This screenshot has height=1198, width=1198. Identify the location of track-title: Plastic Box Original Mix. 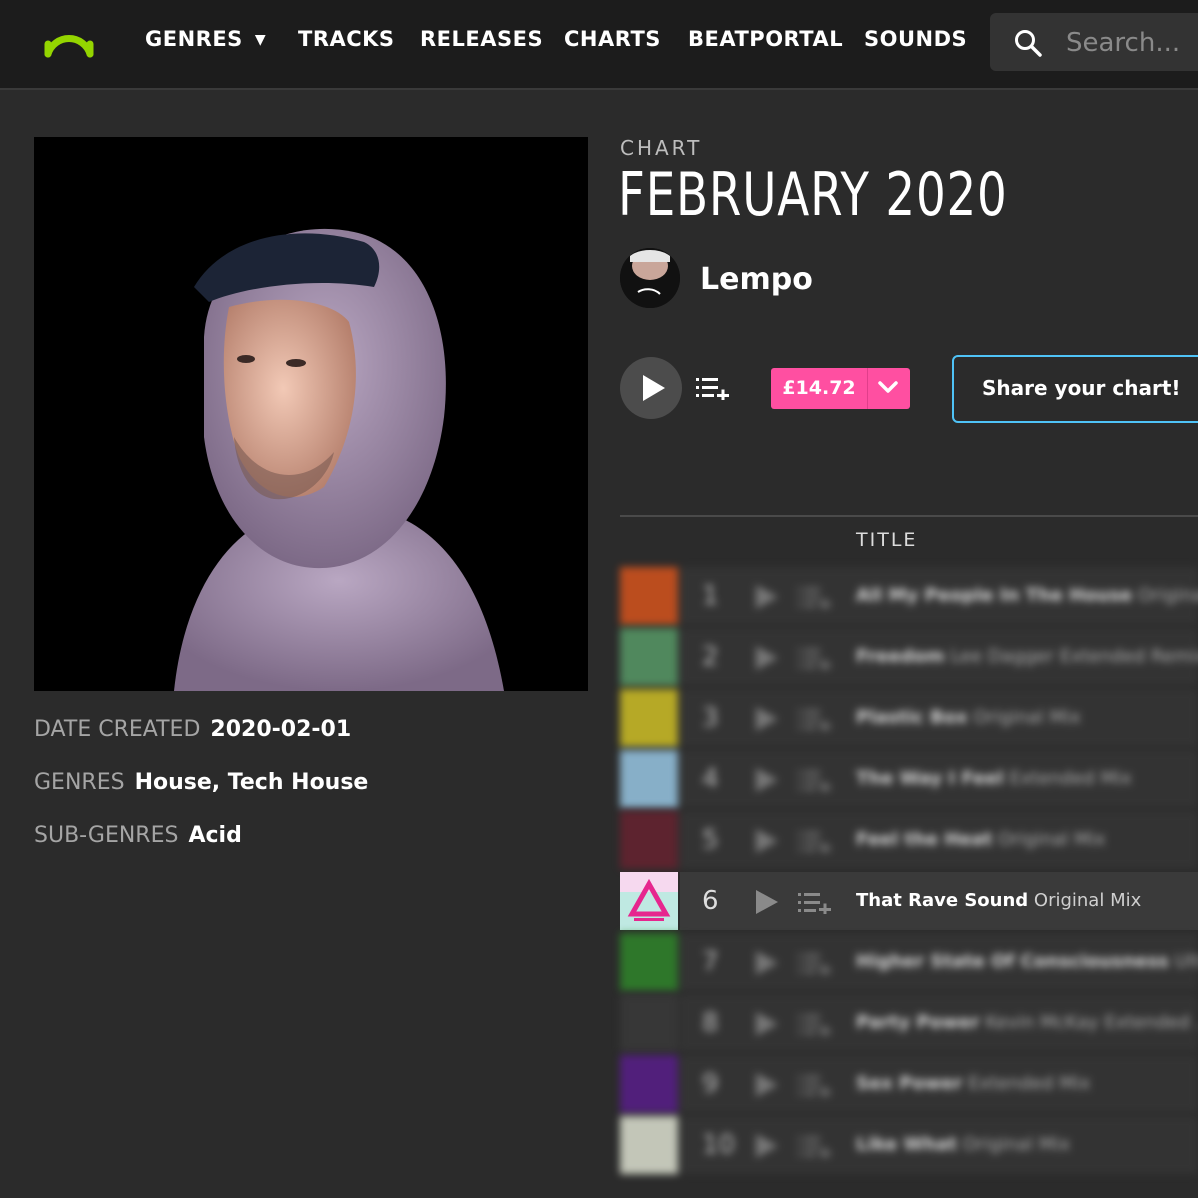
(968, 717).